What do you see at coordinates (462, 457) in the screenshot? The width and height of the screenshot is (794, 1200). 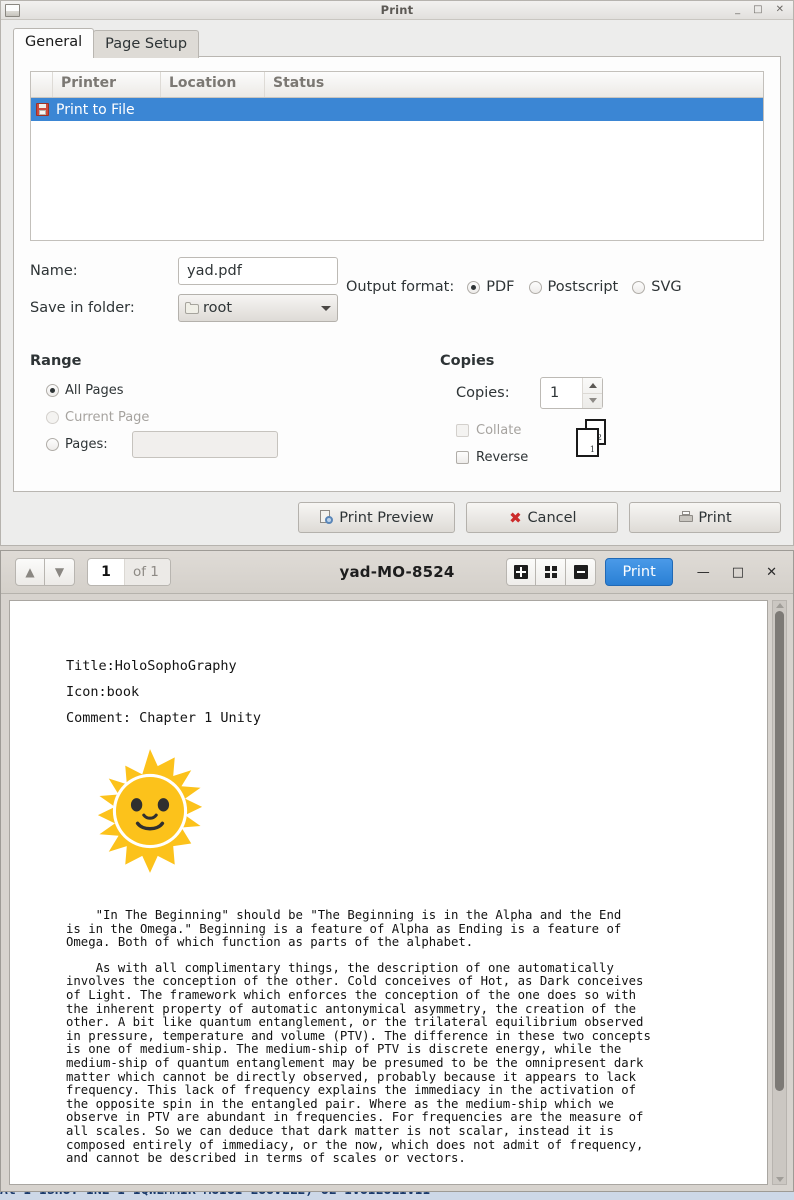 I see `reverse-checkbox-icon` at bounding box center [462, 457].